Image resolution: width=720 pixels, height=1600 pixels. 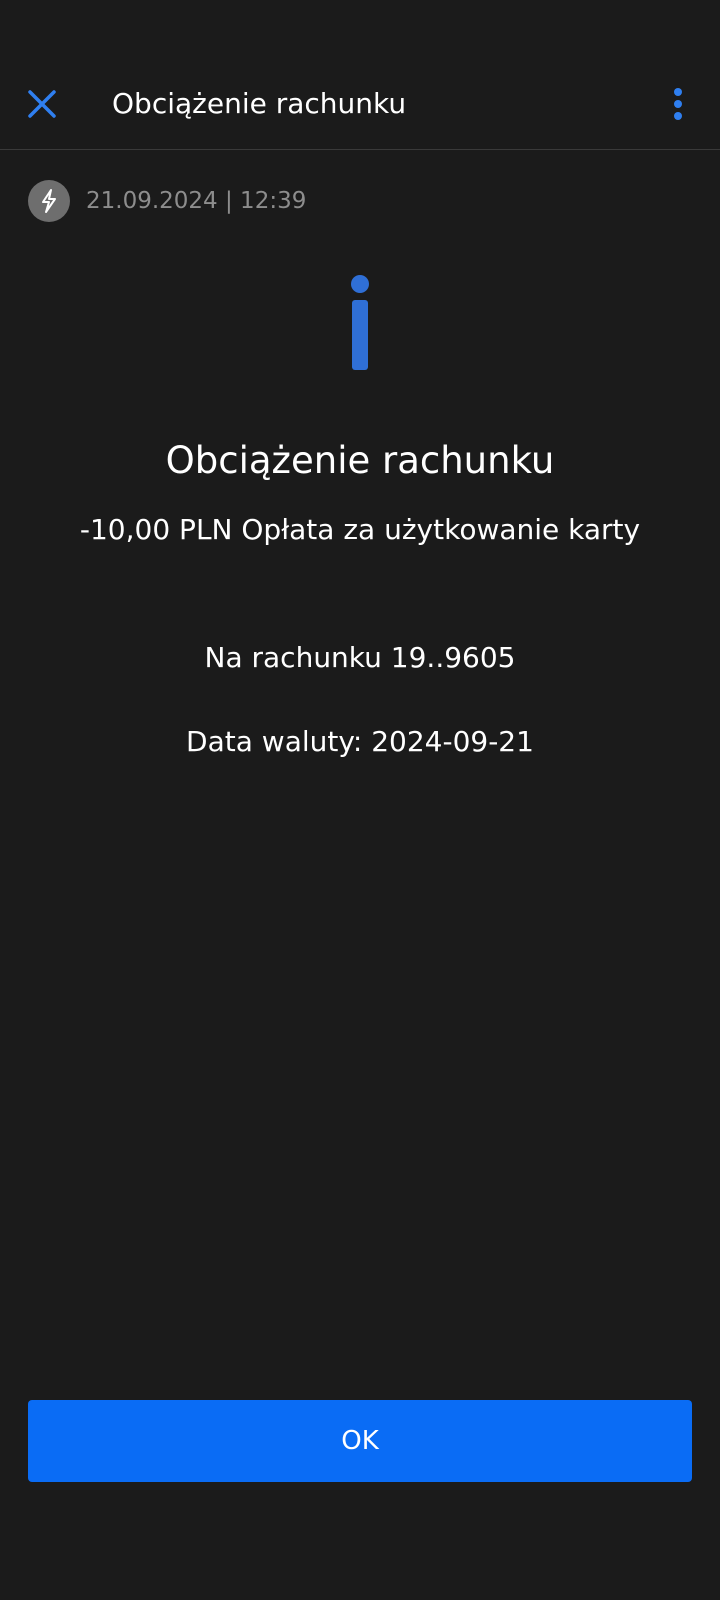 What do you see at coordinates (360, 460) in the screenshot?
I see `message-heading: Obciążenie rachunku` at bounding box center [360, 460].